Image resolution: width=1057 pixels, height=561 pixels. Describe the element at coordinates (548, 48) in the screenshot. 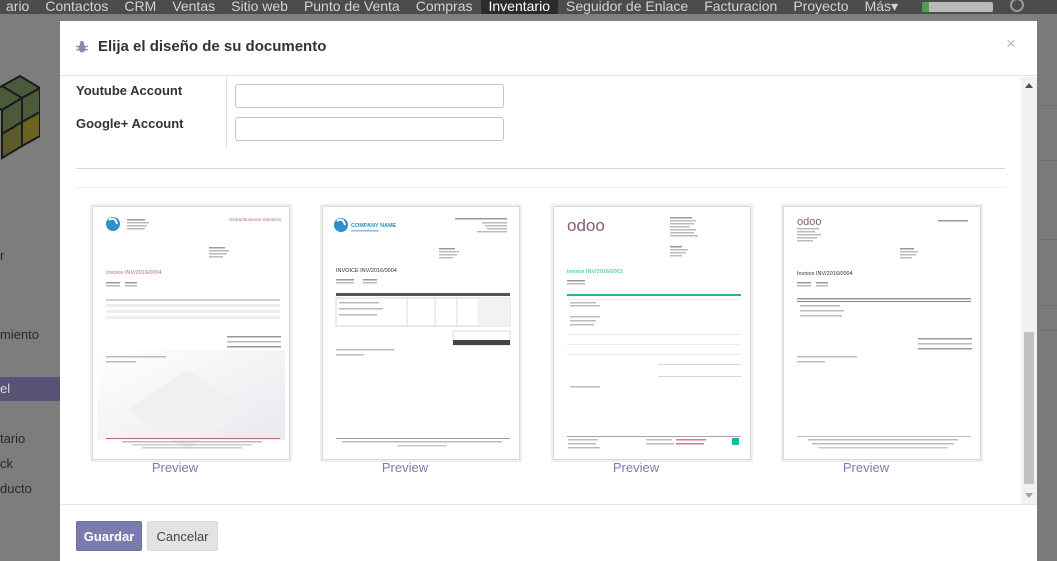

I see `modal-header: Elija el diseño de su documento ×` at that location.